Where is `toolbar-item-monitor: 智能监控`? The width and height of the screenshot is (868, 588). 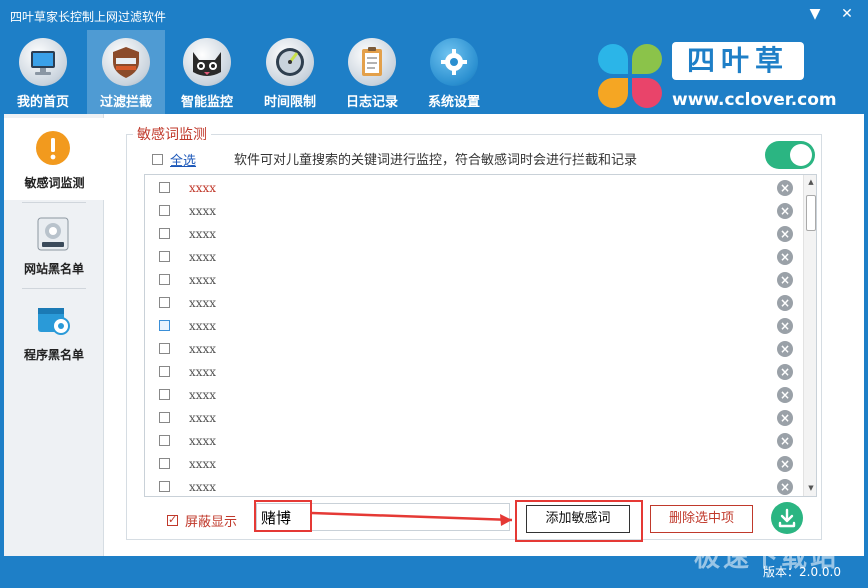
toolbar-item-monitor: 智能监控 is located at coordinates (207, 72).